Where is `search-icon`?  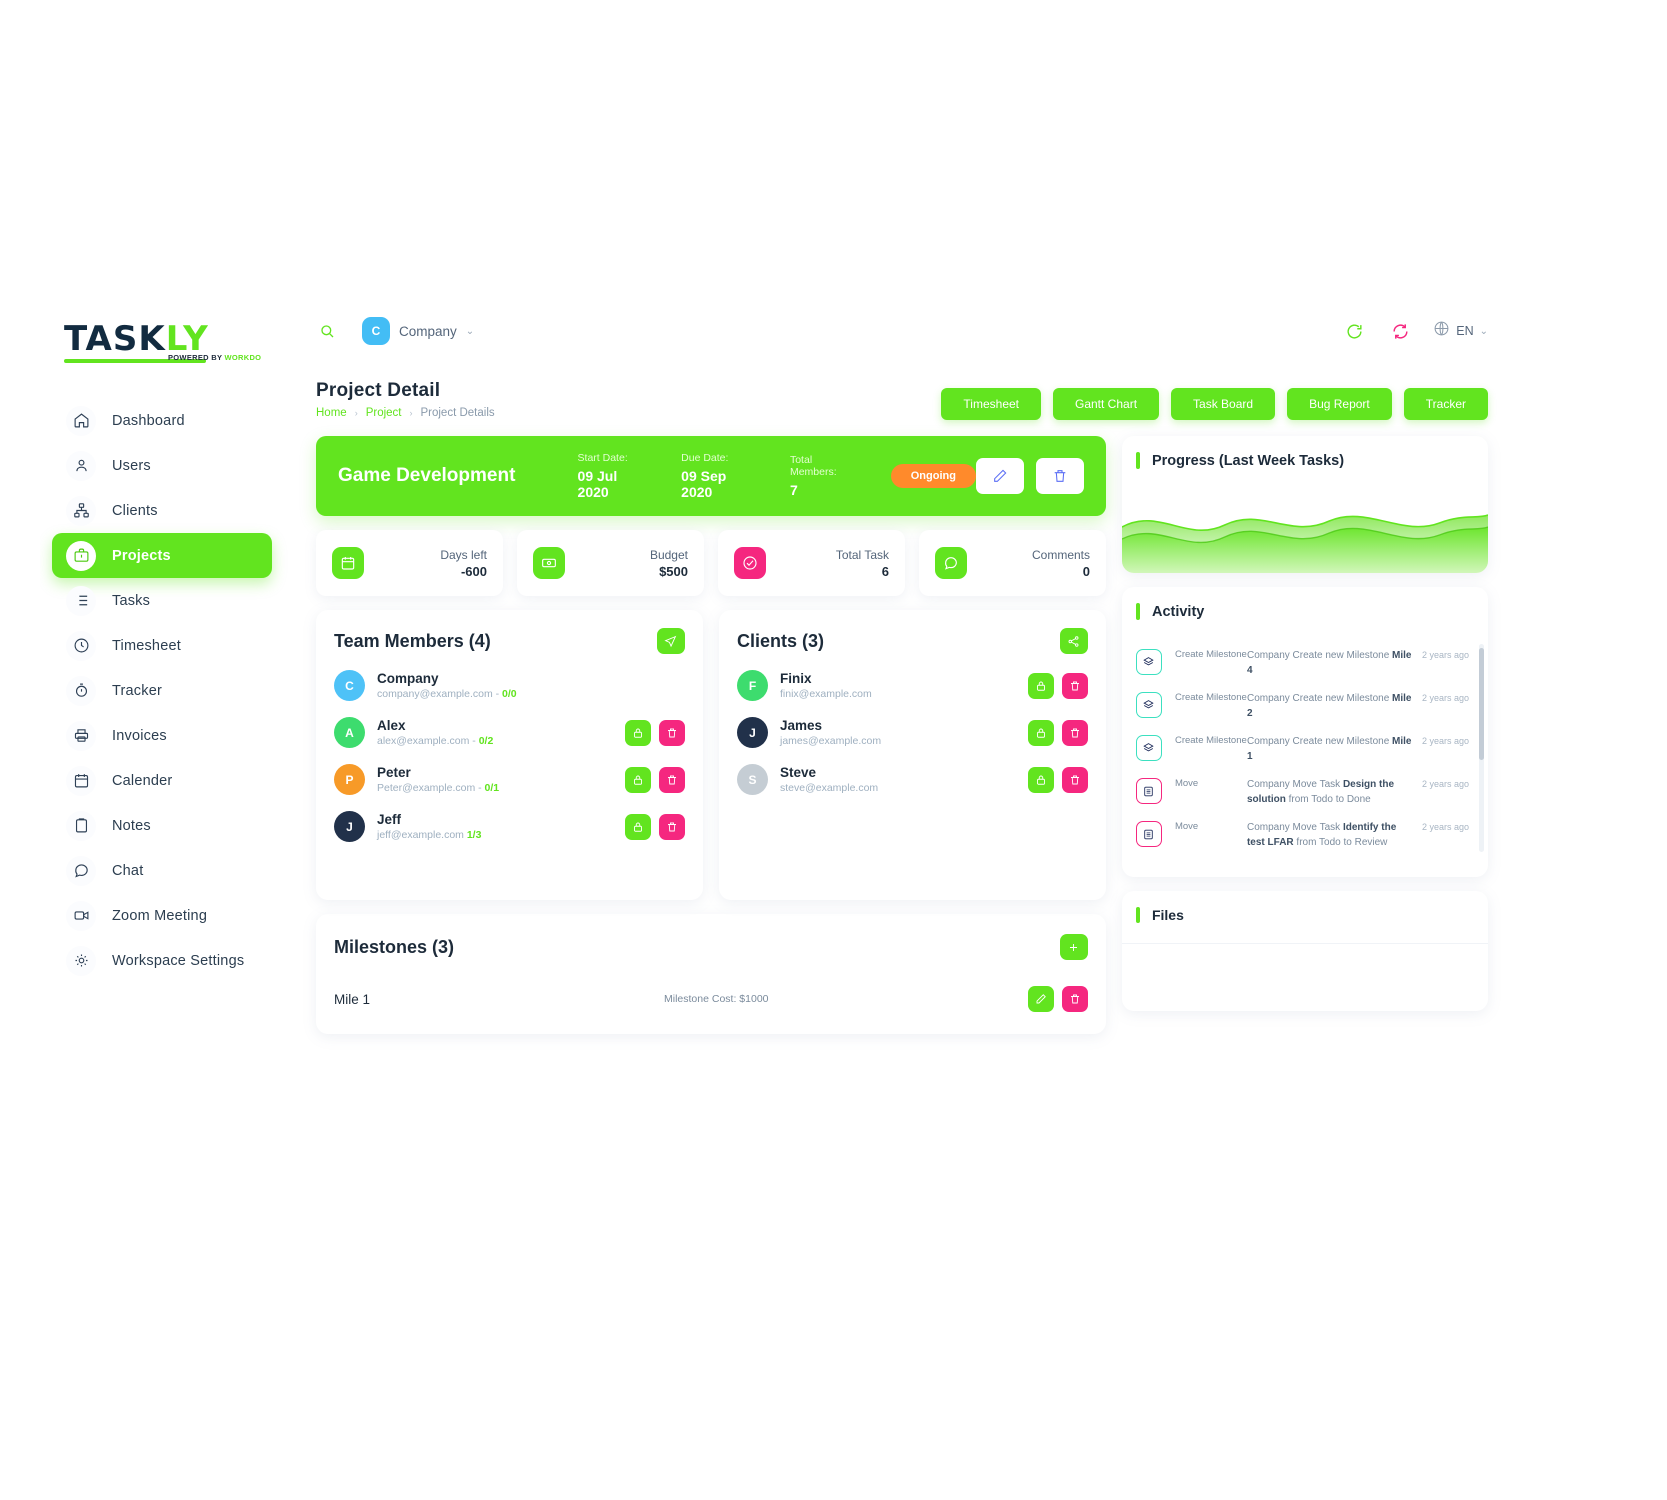
search-icon is located at coordinates (327, 331).